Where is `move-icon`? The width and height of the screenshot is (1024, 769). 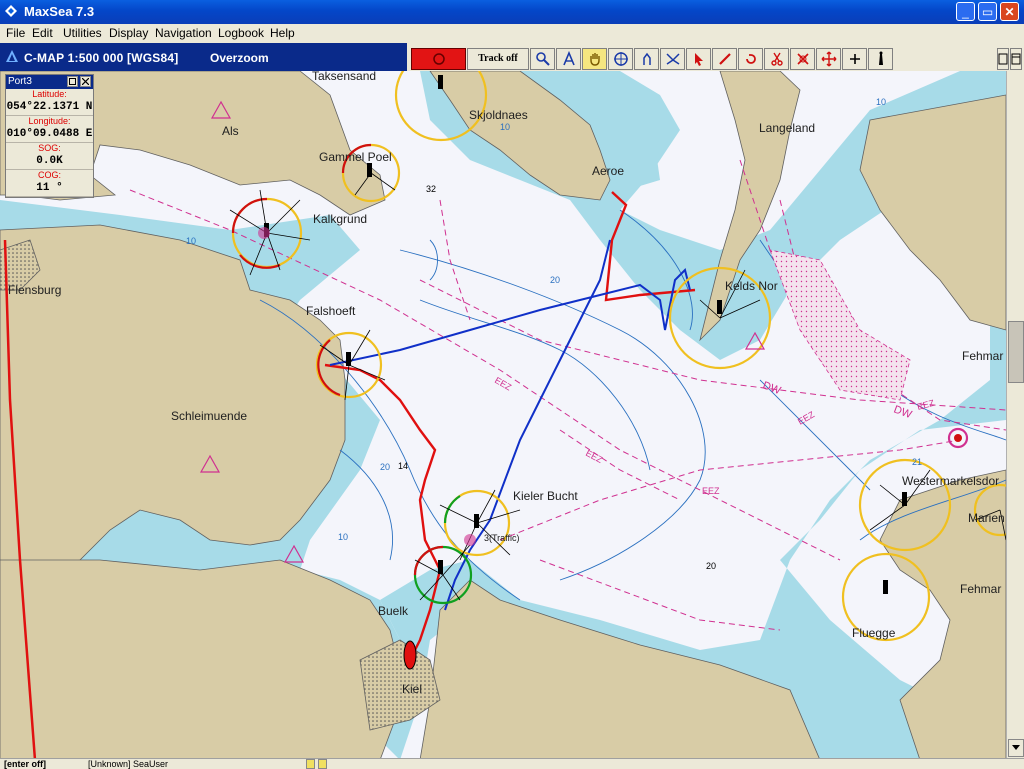
move-icon is located at coordinates (828, 59).